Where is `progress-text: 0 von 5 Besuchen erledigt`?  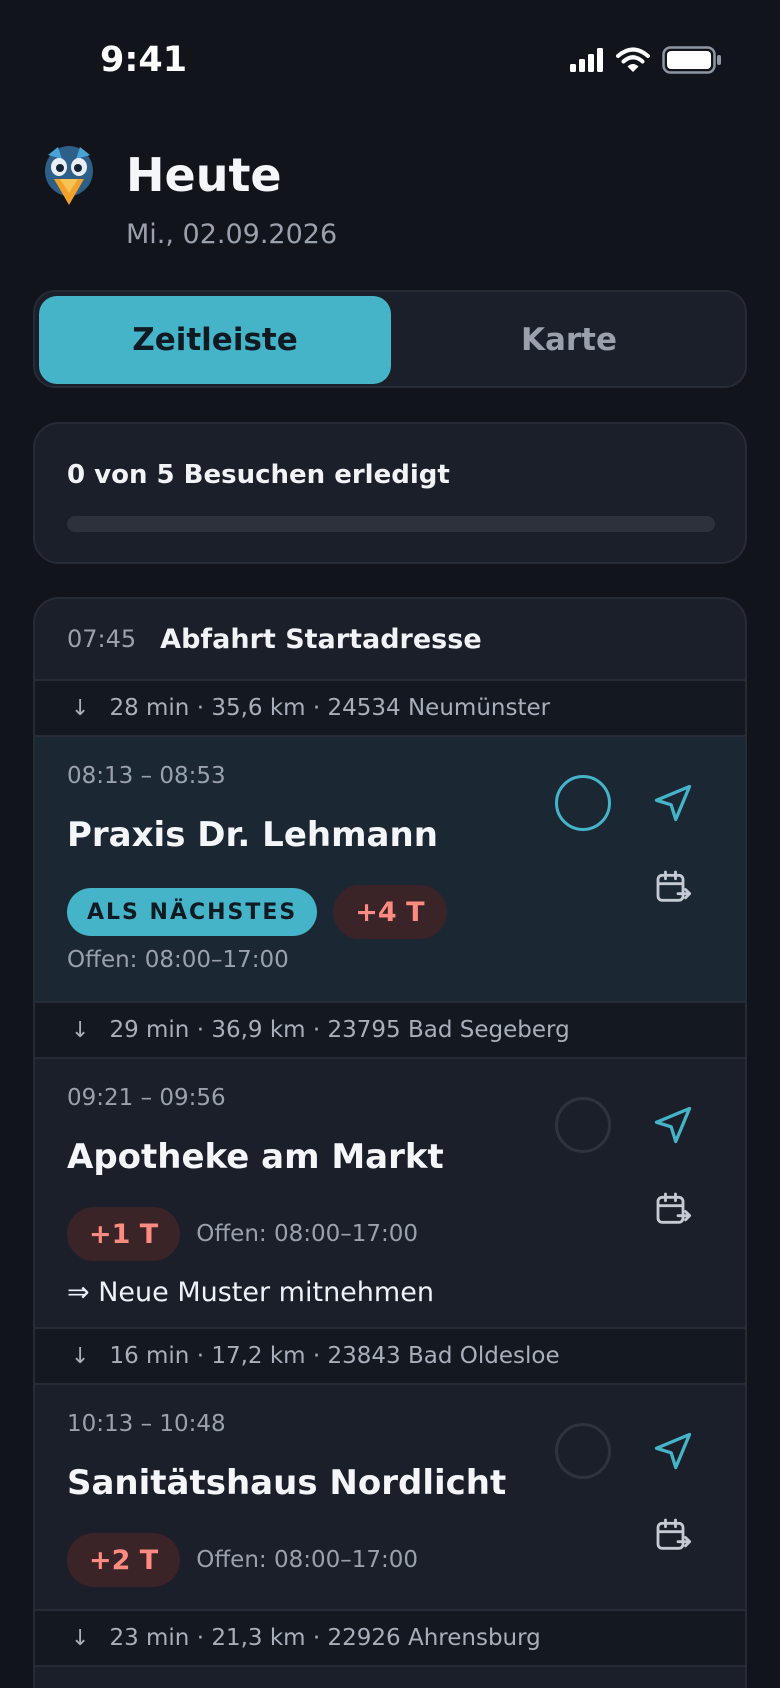
progress-text: 0 von 5 Besuchen erledigt is located at coordinates (258, 475).